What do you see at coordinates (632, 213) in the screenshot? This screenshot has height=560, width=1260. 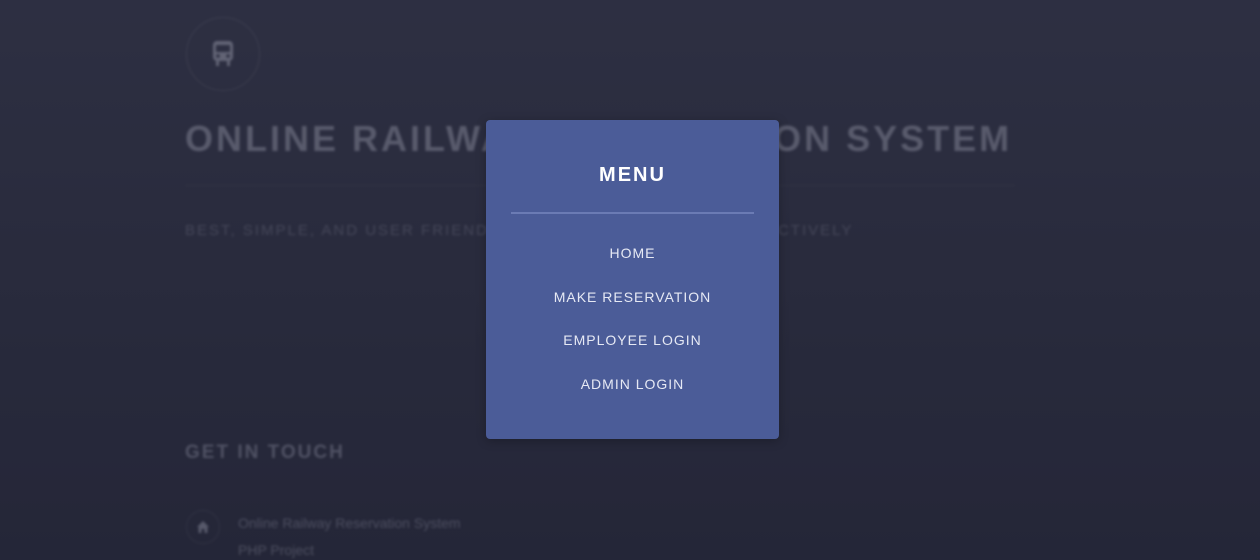 I see `menu-divider` at bounding box center [632, 213].